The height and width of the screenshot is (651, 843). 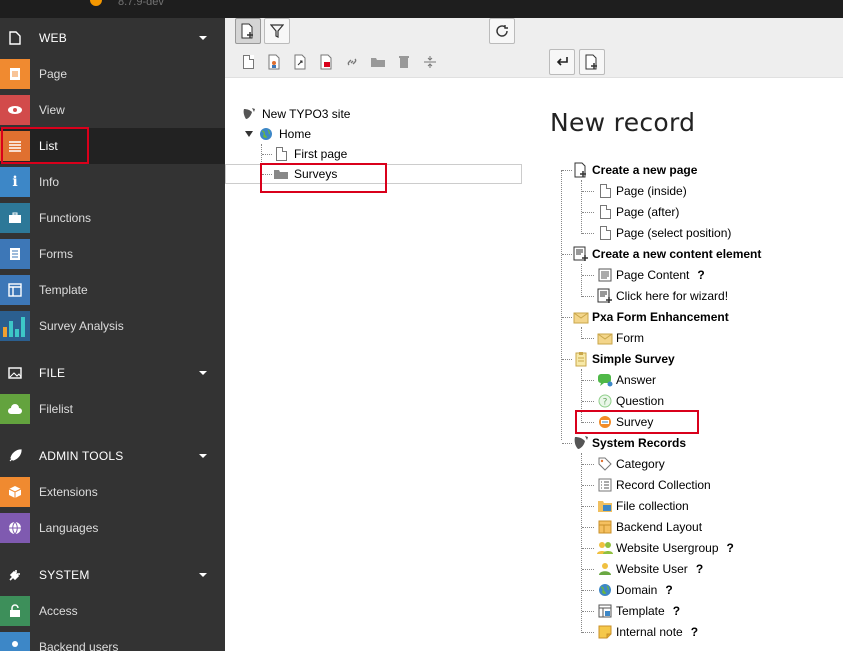 I want to click on record-question: ? Question, so click(x=630, y=401).